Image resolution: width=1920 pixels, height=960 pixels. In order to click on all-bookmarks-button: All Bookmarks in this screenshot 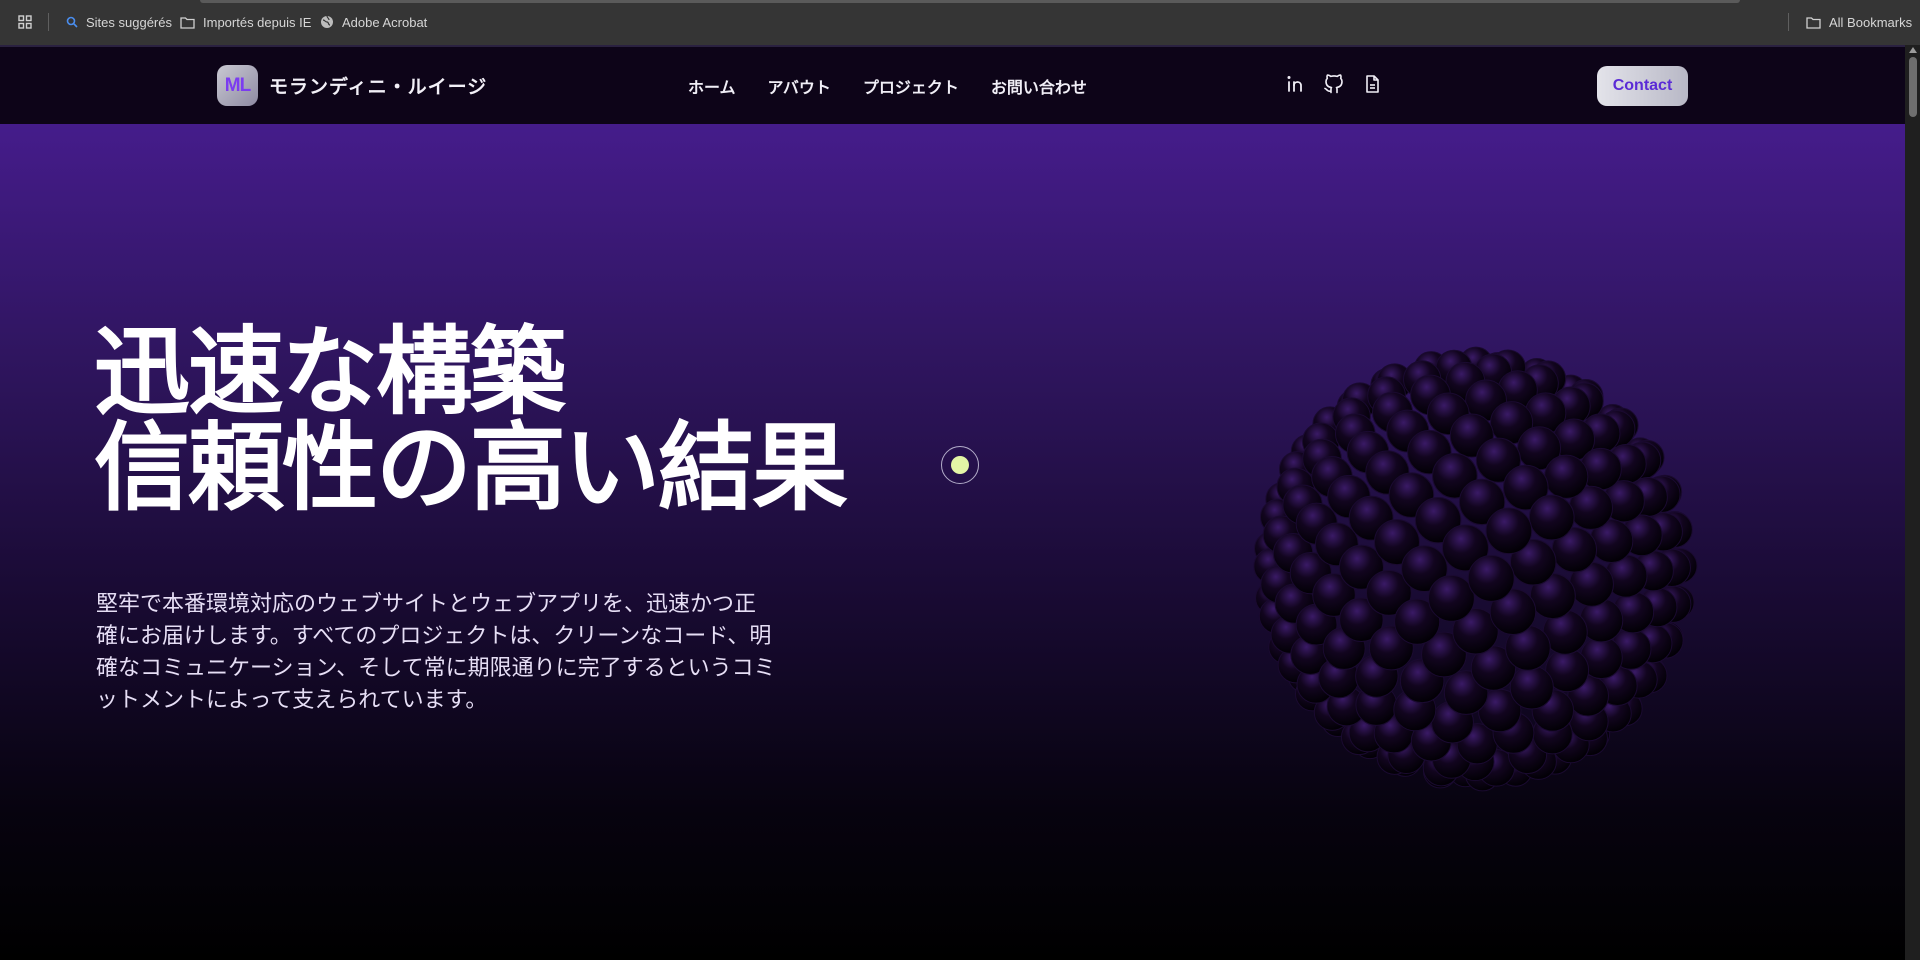, I will do `click(1859, 22)`.